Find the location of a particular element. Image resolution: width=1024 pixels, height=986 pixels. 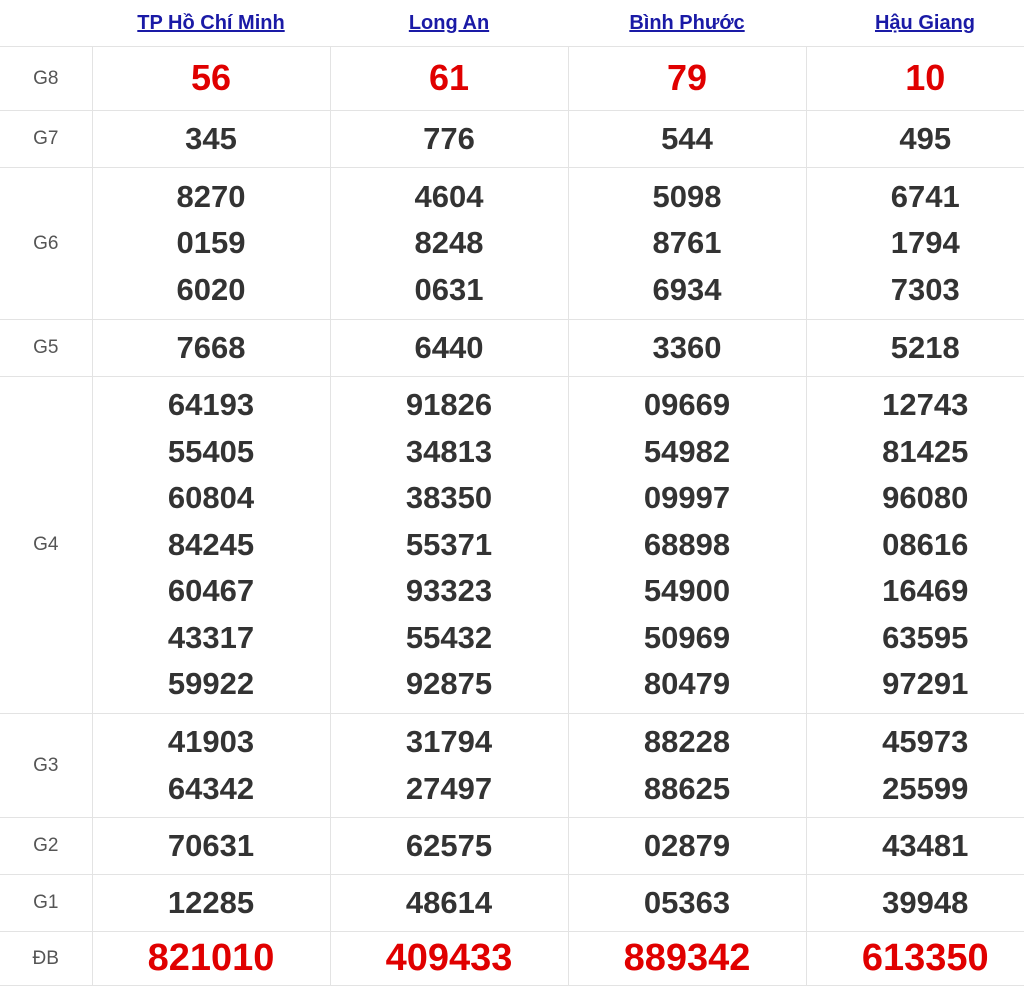

result-cell: 460482480631 is located at coordinates (449, 244).